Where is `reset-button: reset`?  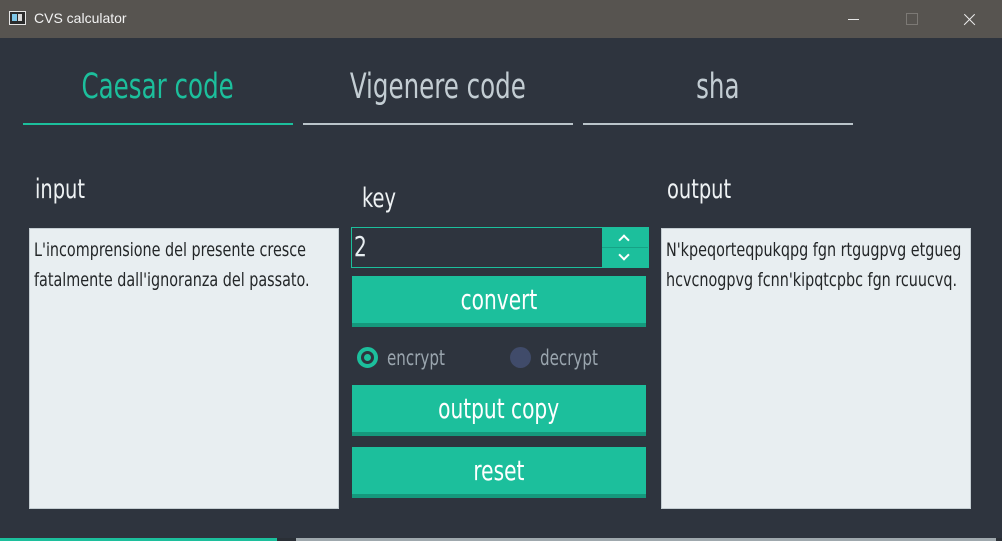
reset-button: reset is located at coordinates (499, 472).